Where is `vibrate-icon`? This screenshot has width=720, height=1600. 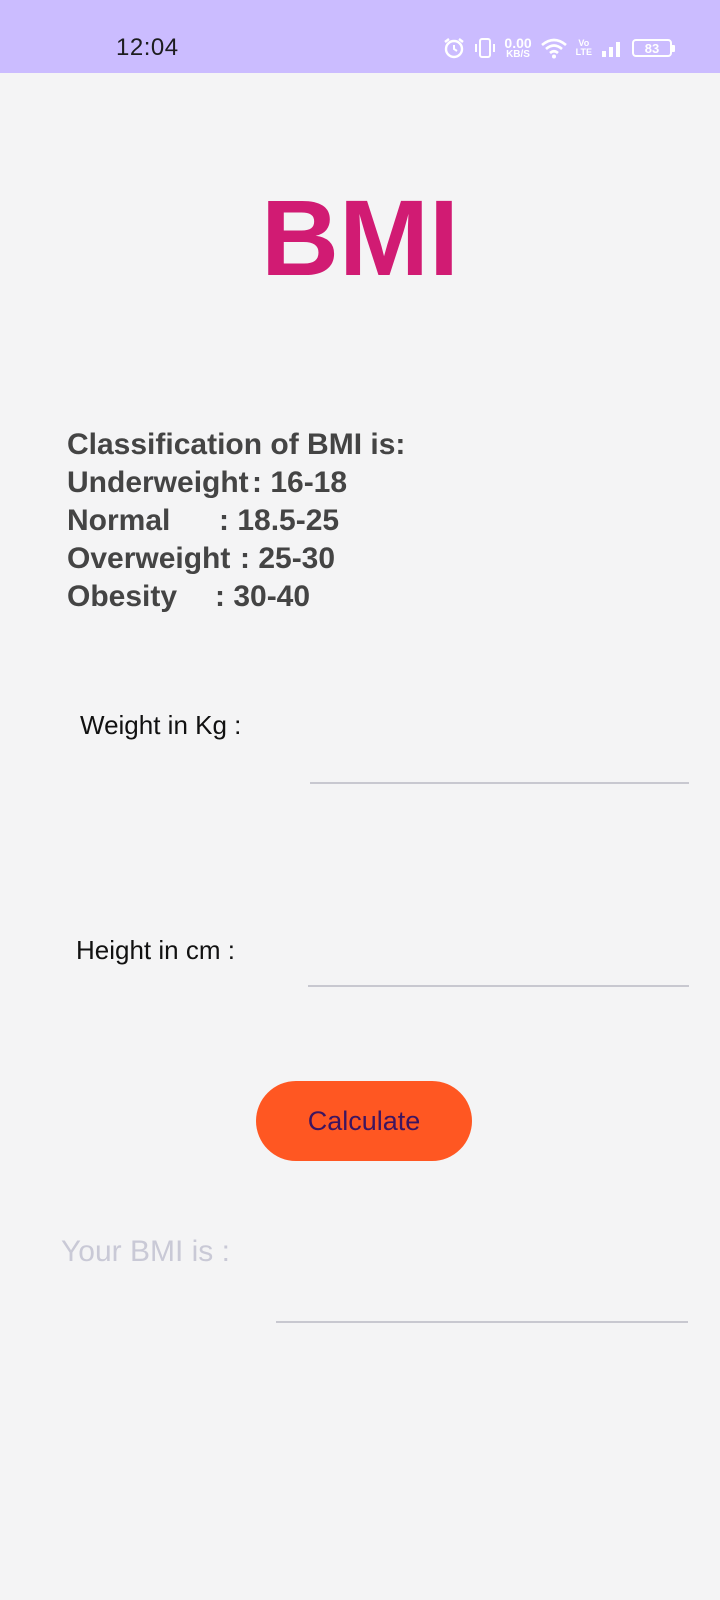
vibrate-icon is located at coordinates (485, 48).